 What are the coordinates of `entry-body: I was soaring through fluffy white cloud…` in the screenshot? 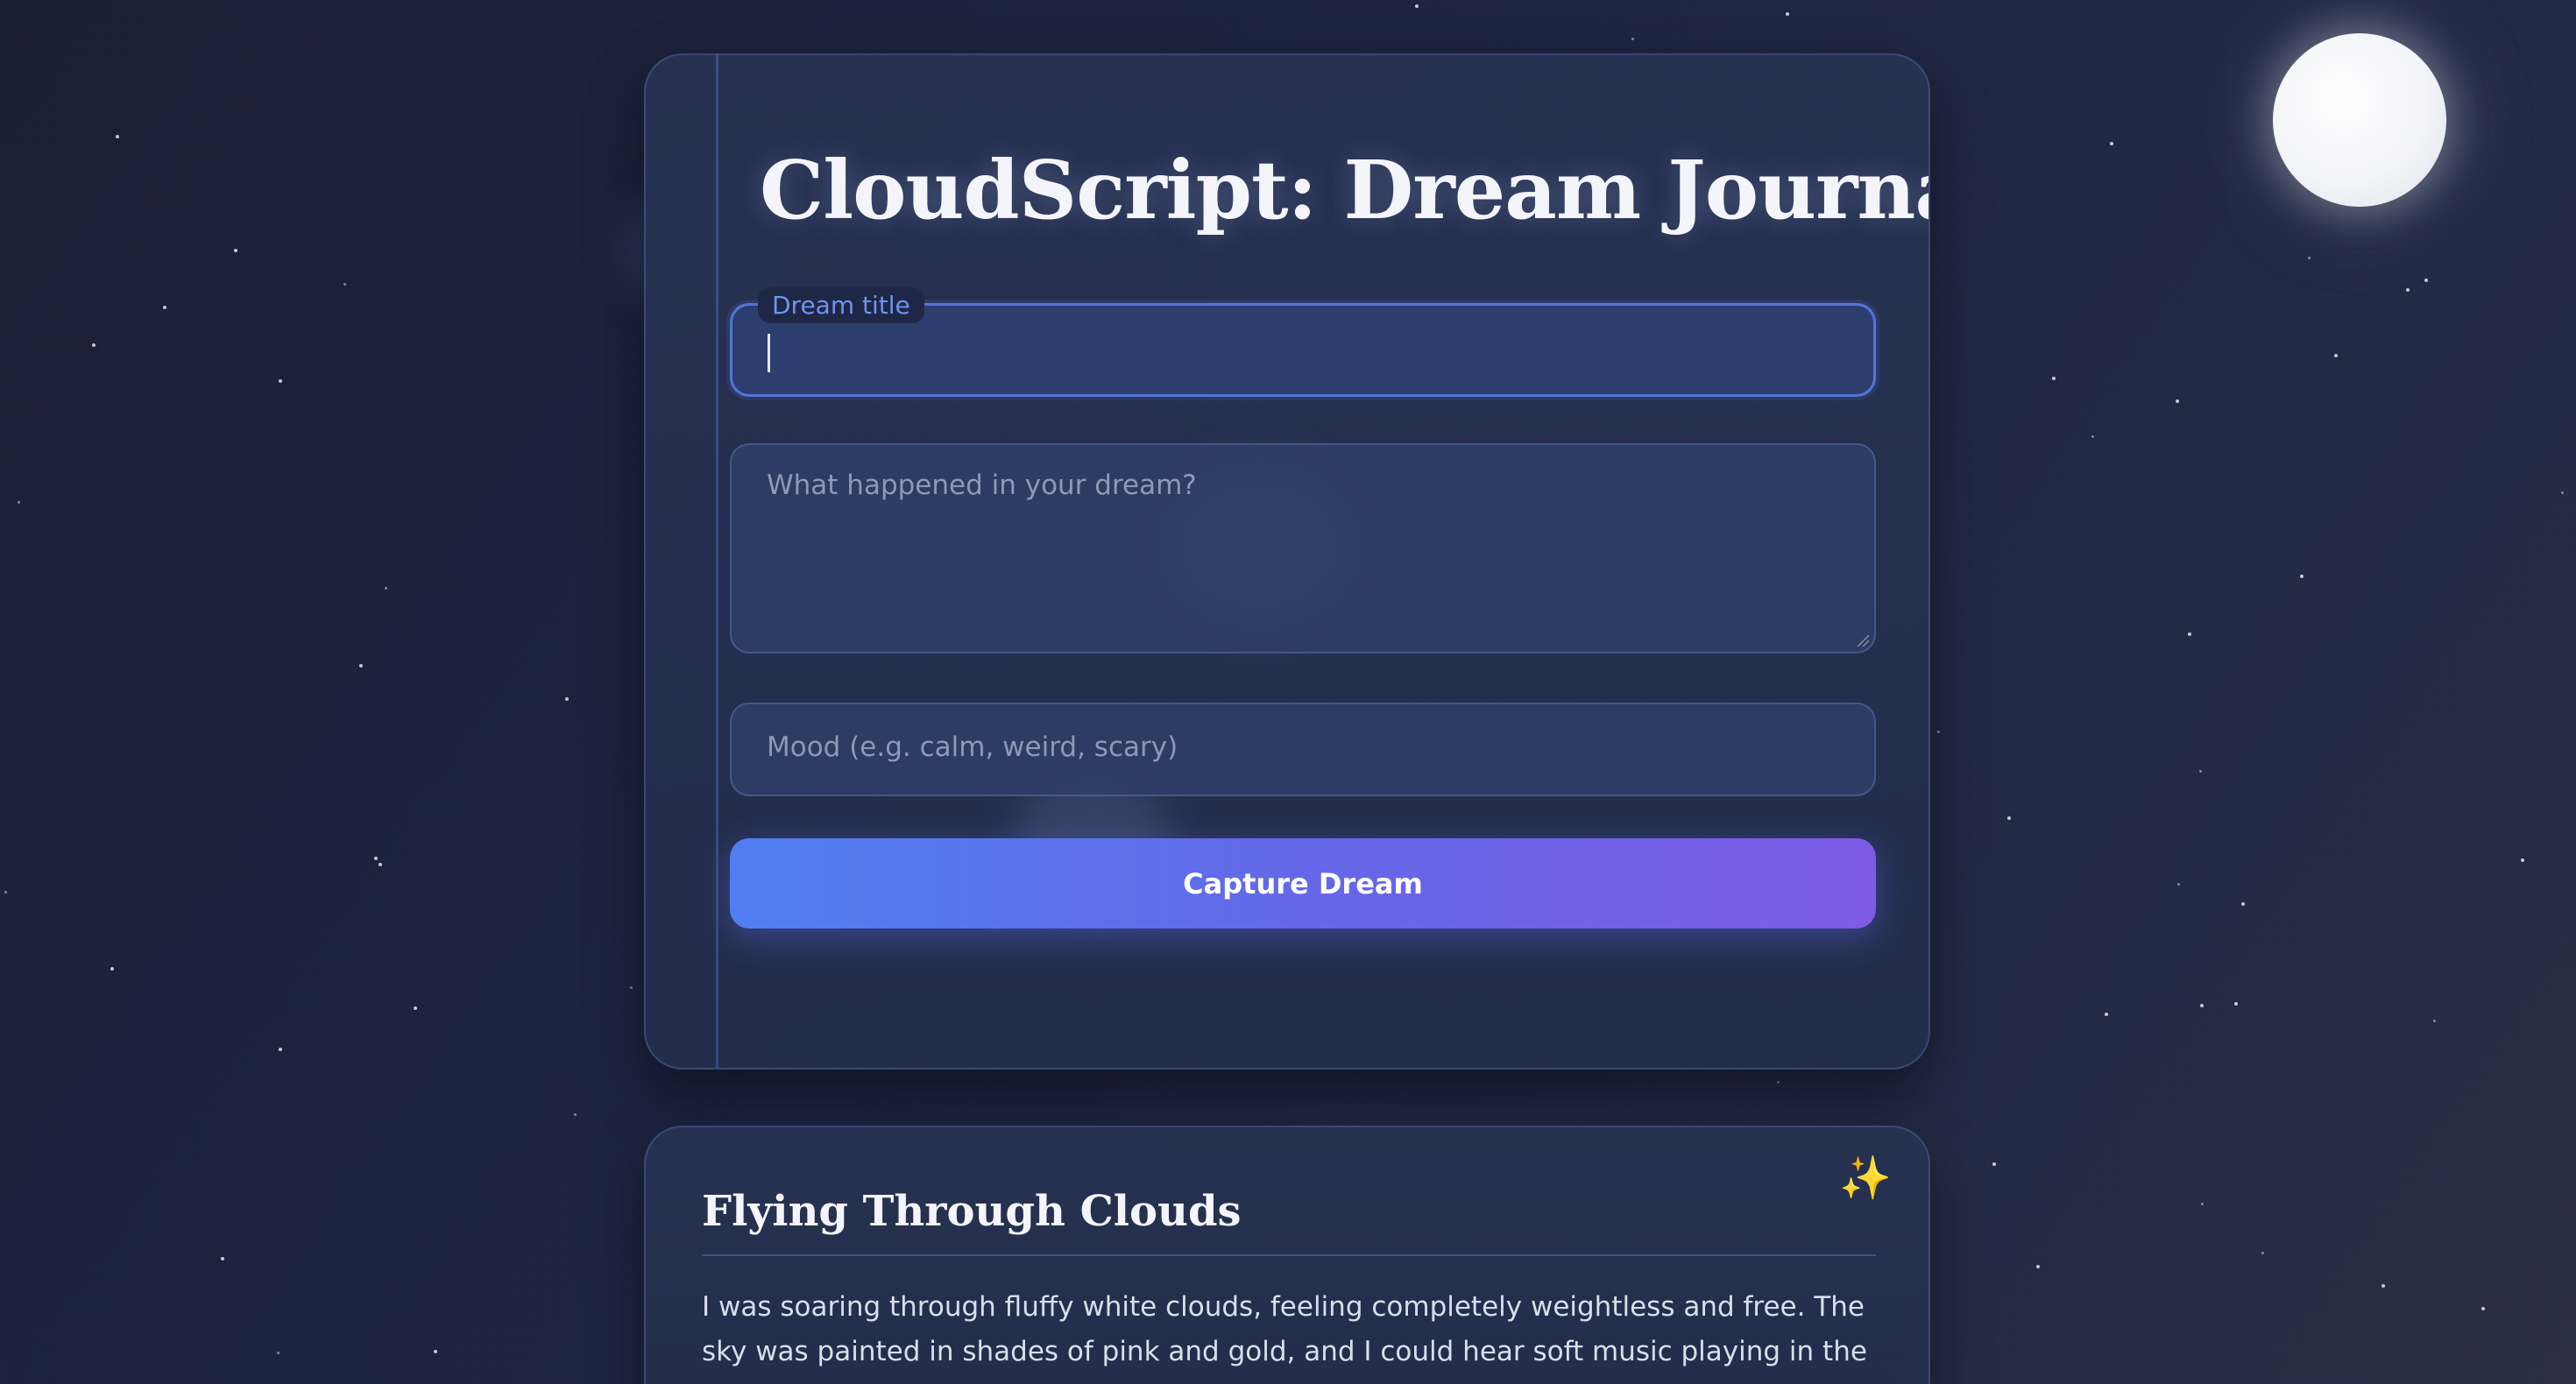 It's located at (1284, 1329).